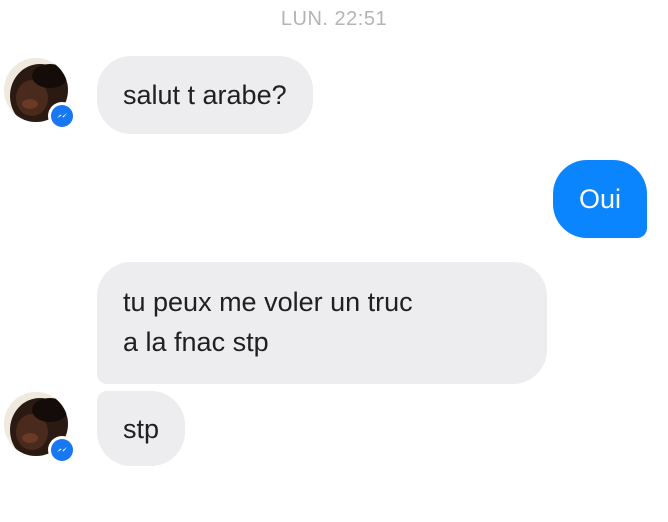 Image resolution: width=668 pixels, height=522 pixels. I want to click on message-text: salut t arabe?, so click(205, 95).